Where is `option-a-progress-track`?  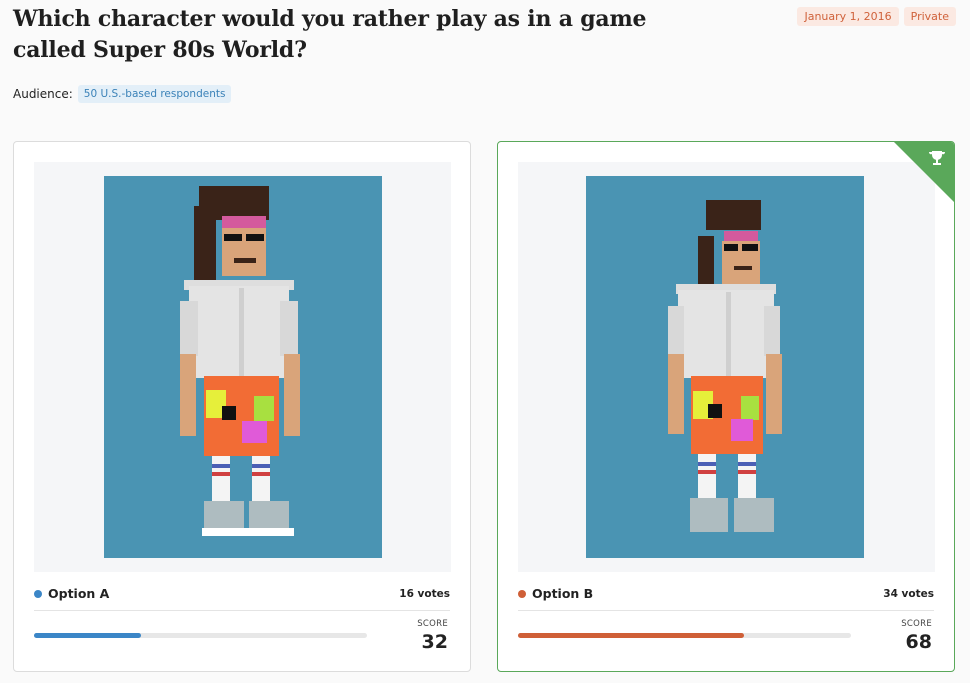 option-a-progress-track is located at coordinates (200, 635).